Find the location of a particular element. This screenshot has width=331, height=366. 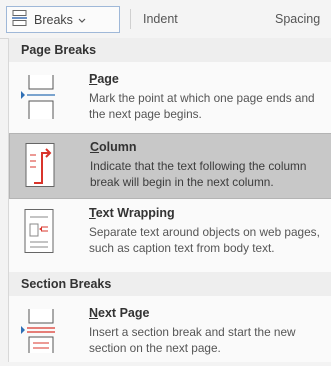

menu-item-title: Page is located at coordinates (104, 79).